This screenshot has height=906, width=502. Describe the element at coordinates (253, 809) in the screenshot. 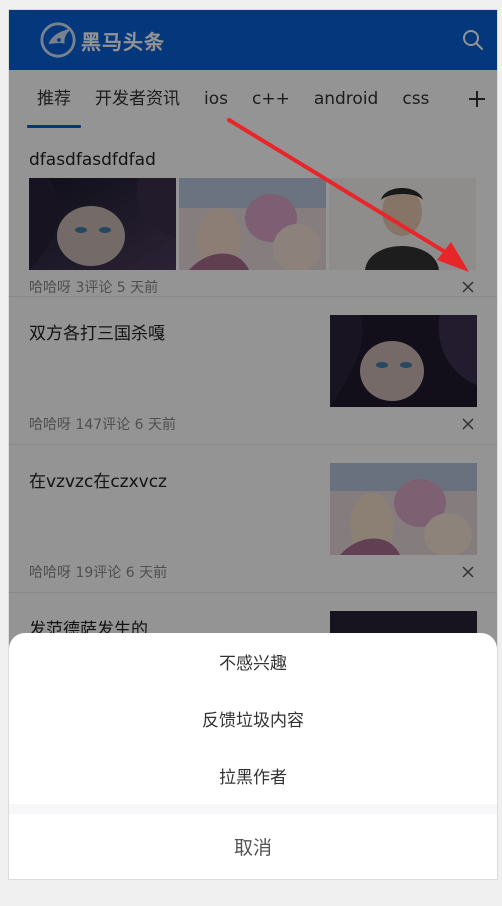

I see `sheet-divider` at that location.